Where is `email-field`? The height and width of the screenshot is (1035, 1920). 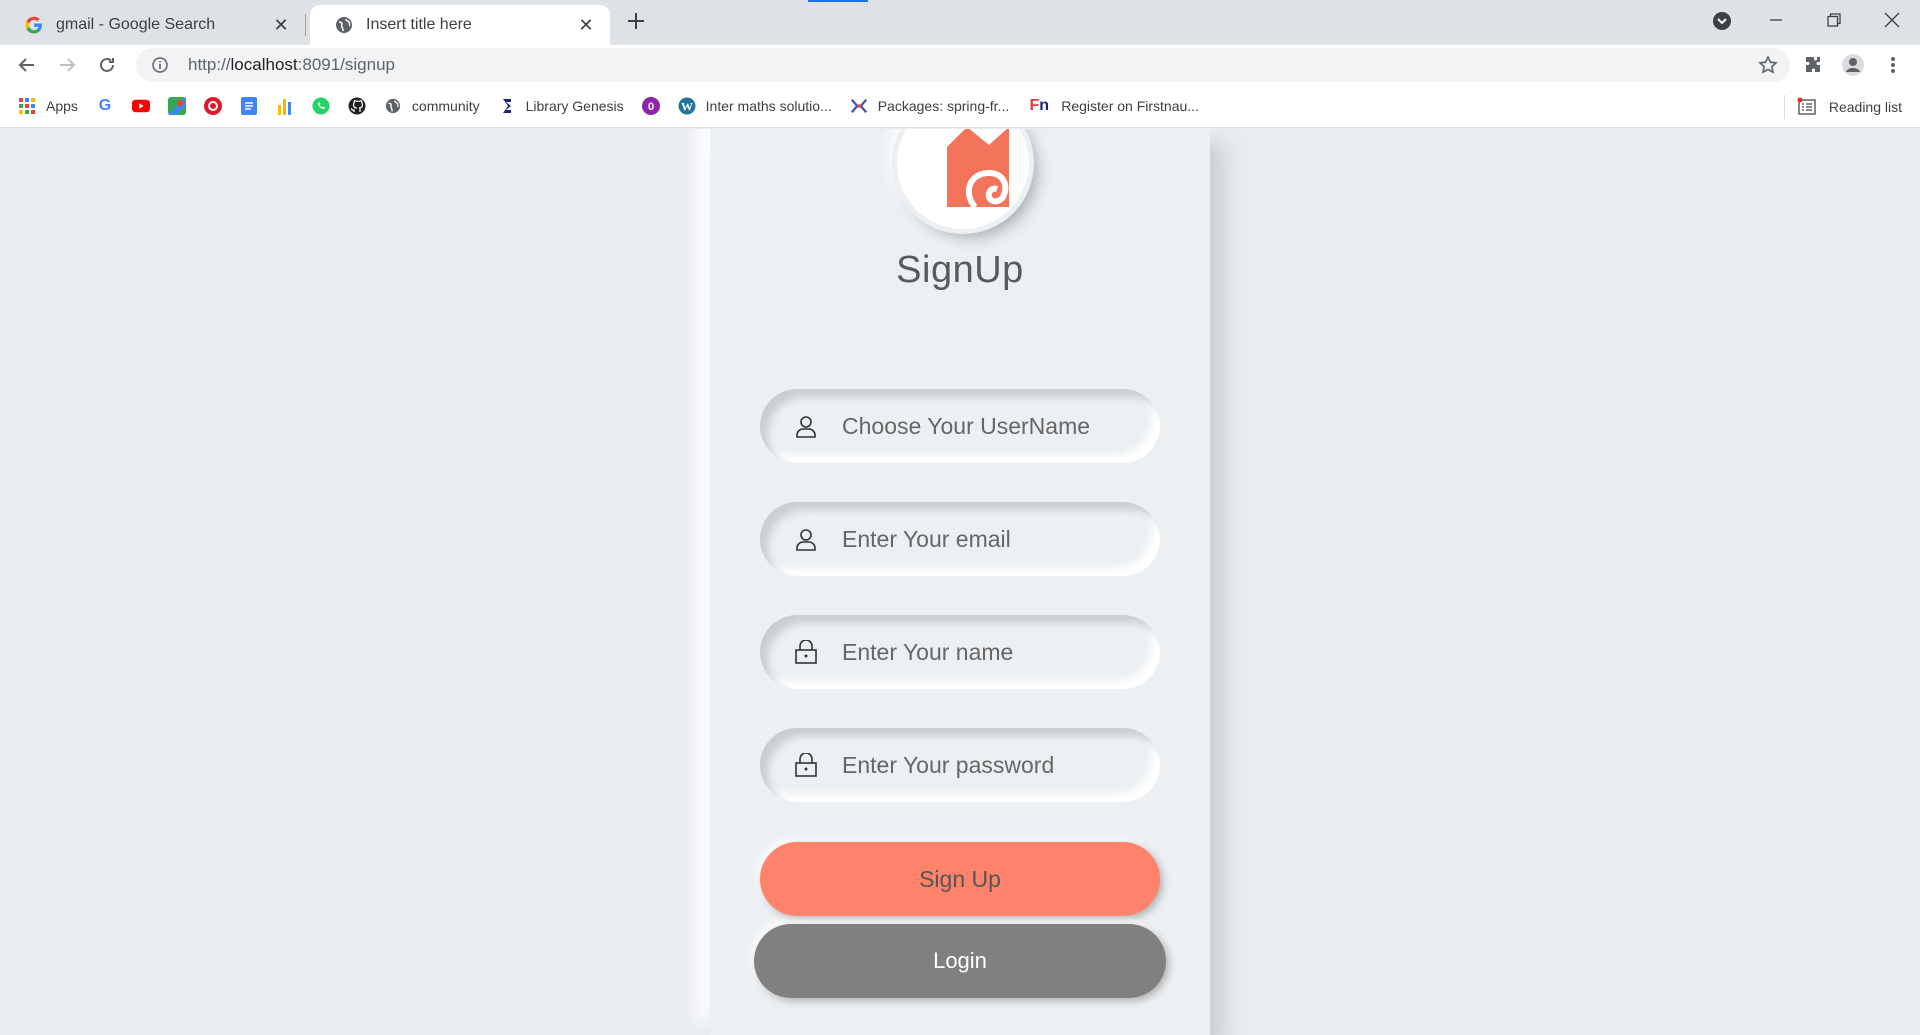 email-field is located at coordinates (960, 539).